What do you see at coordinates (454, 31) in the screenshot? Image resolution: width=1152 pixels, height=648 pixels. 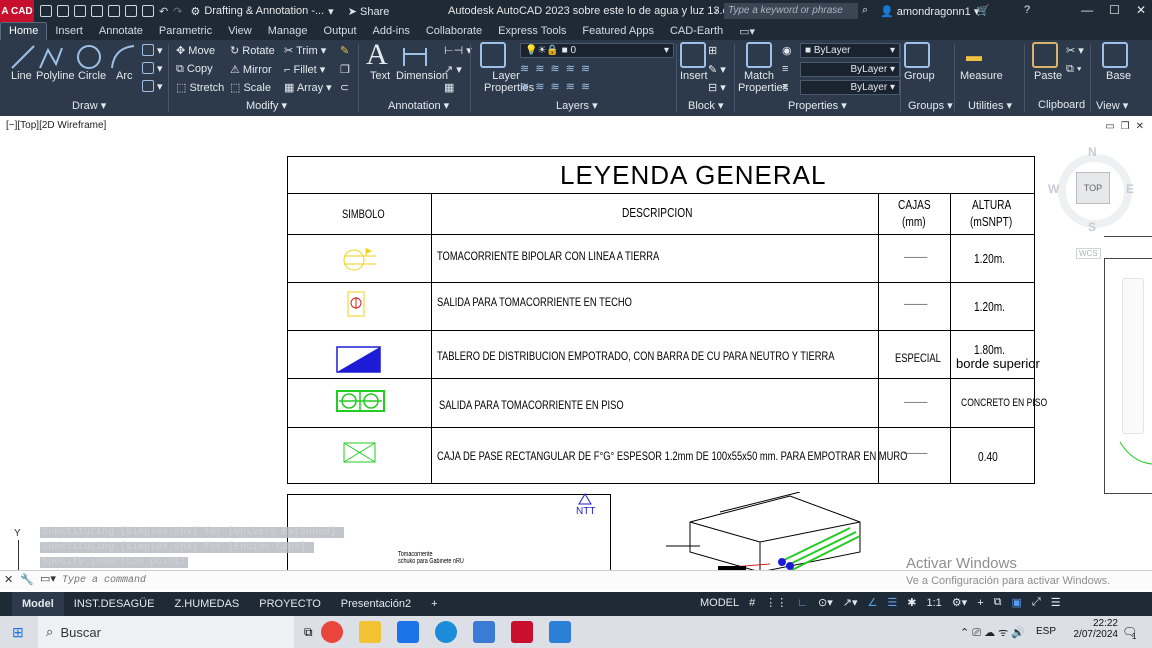 I see `tab-collaborate: Collaborate` at bounding box center [454, 31].